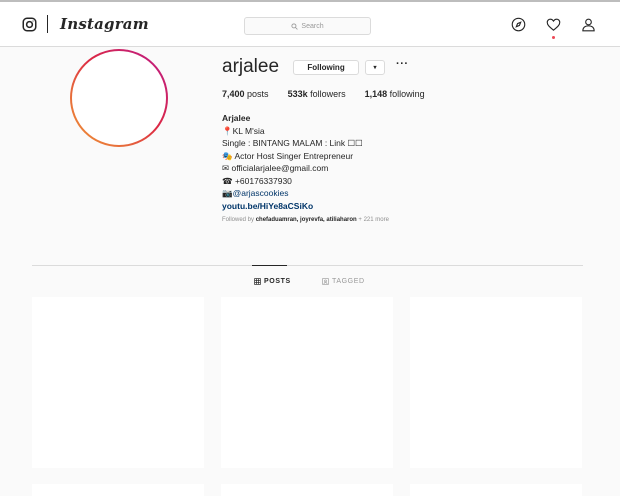  Describe the element at coordinates (269, 265) in the screenshot. I see `active-tab-indicator` at that location.